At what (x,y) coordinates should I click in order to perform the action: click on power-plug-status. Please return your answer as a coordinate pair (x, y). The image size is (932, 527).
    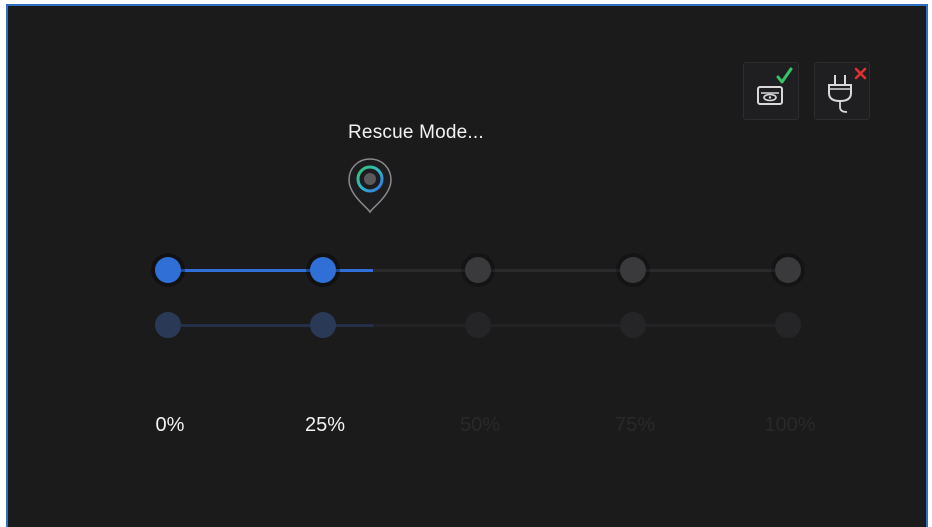
    Looking at the image, I should click on (842, 91).